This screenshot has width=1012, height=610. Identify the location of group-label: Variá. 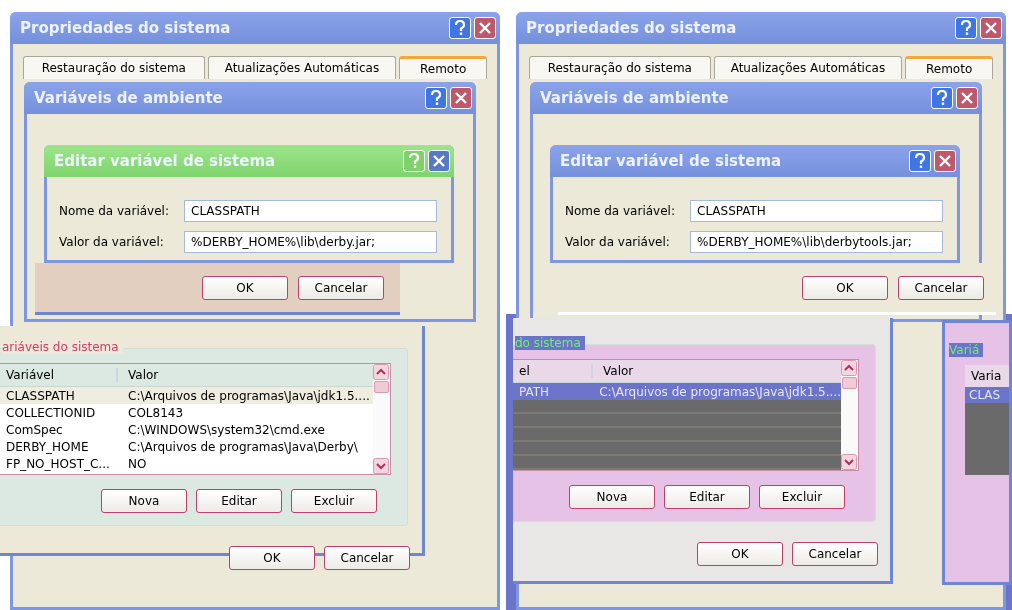
(966, 350).